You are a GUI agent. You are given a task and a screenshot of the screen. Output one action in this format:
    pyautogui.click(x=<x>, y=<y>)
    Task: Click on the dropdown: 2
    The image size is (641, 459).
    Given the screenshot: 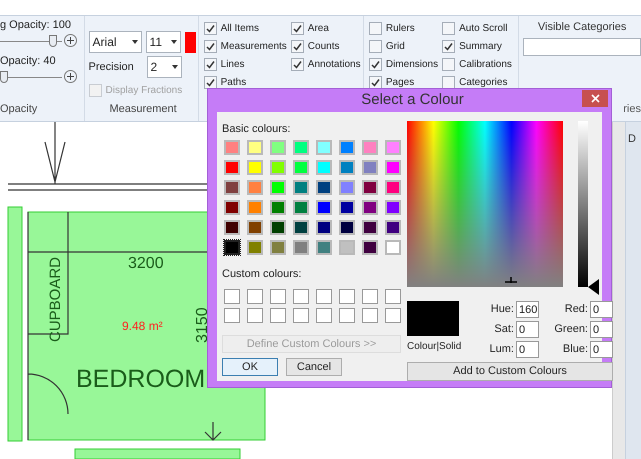 What is the action you would take?
    pyautogui.click(x=164, y=67)
    